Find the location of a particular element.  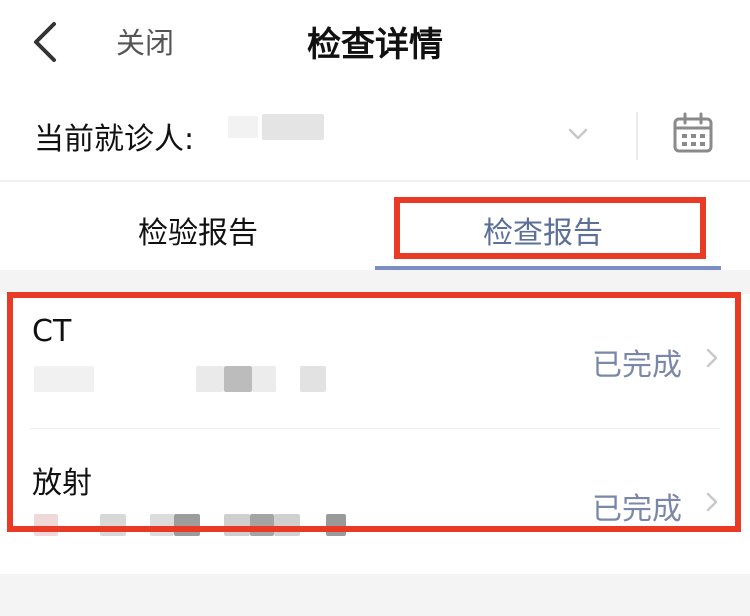

bottom-background is located at coordinates (375, 595).